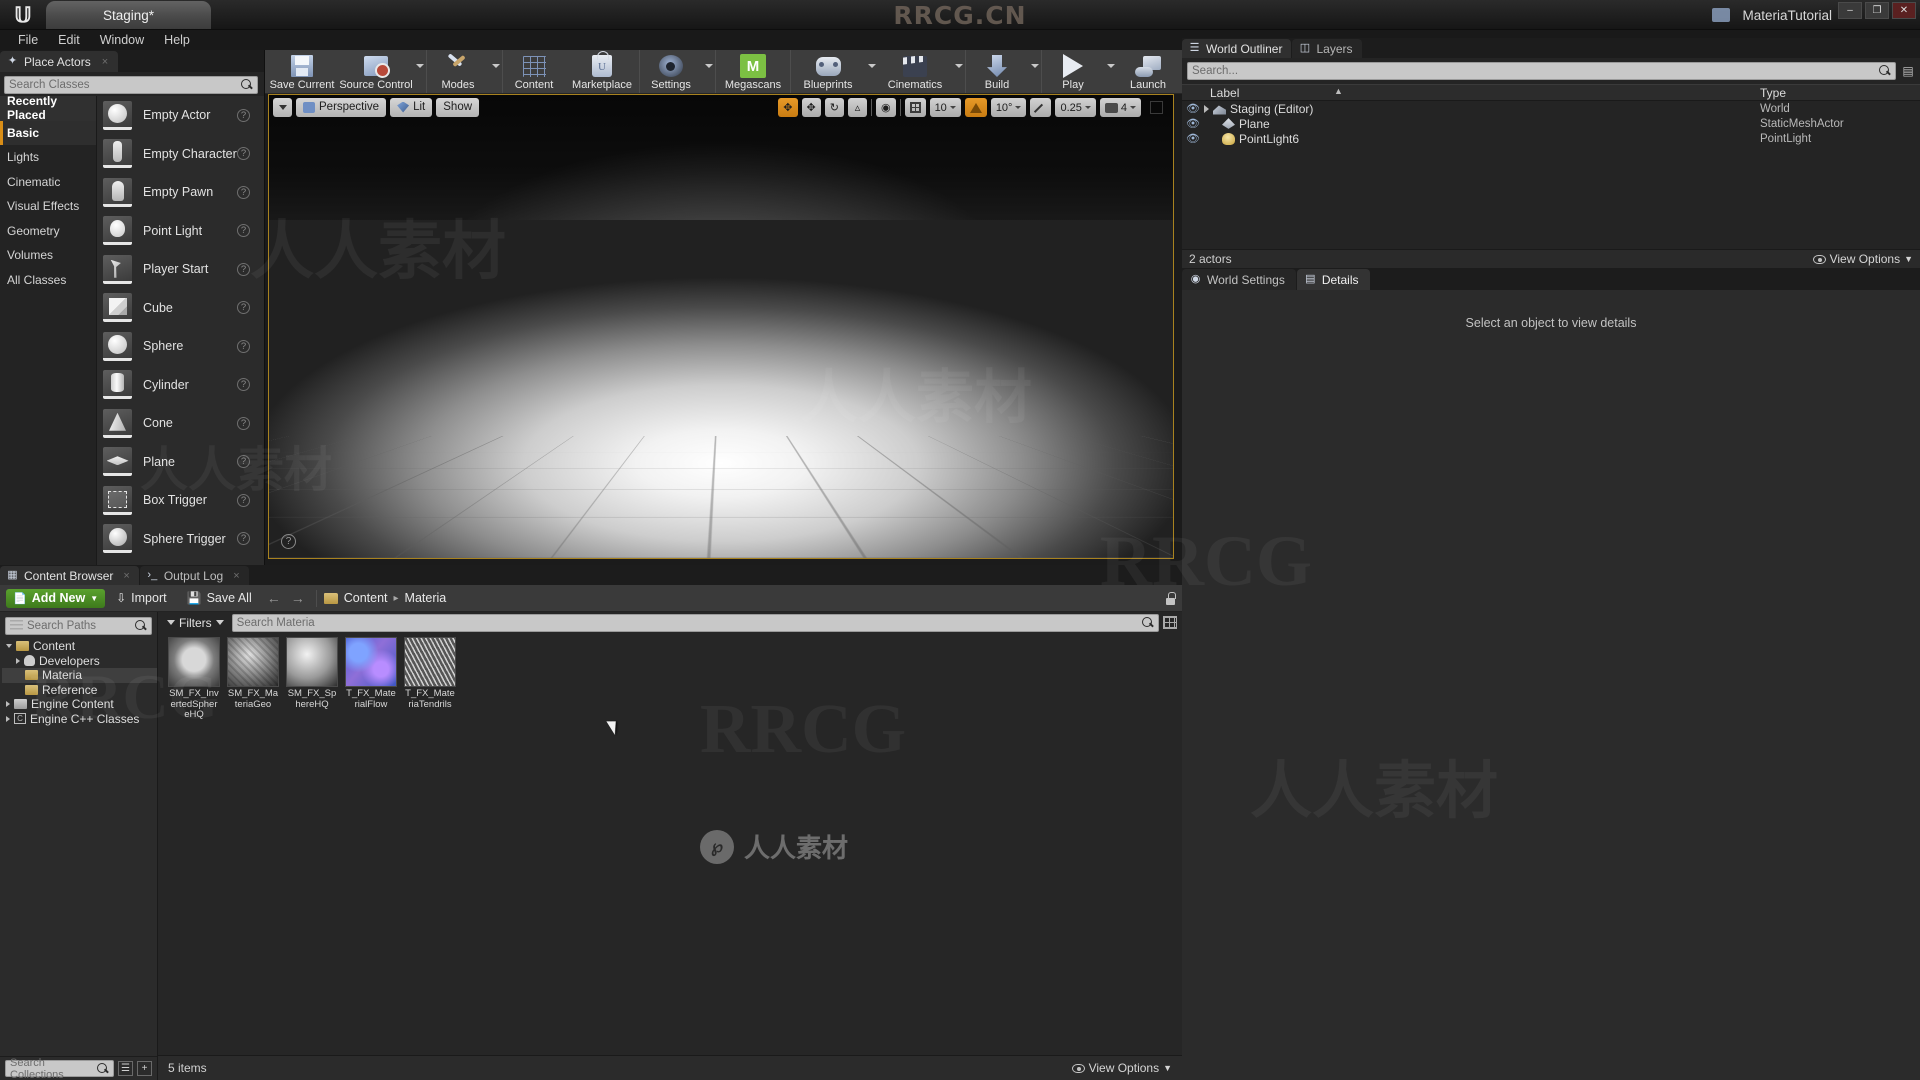 The height and width of the screenshot is (1080, 1920). I want to click on close-button: ✕, so click(1904, 10).